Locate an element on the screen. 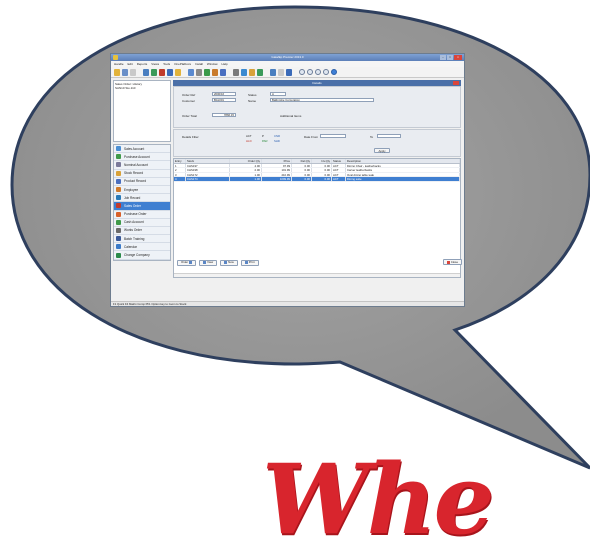 The image size is (590, 556). new-button: New is located at coordinates (229, 262).